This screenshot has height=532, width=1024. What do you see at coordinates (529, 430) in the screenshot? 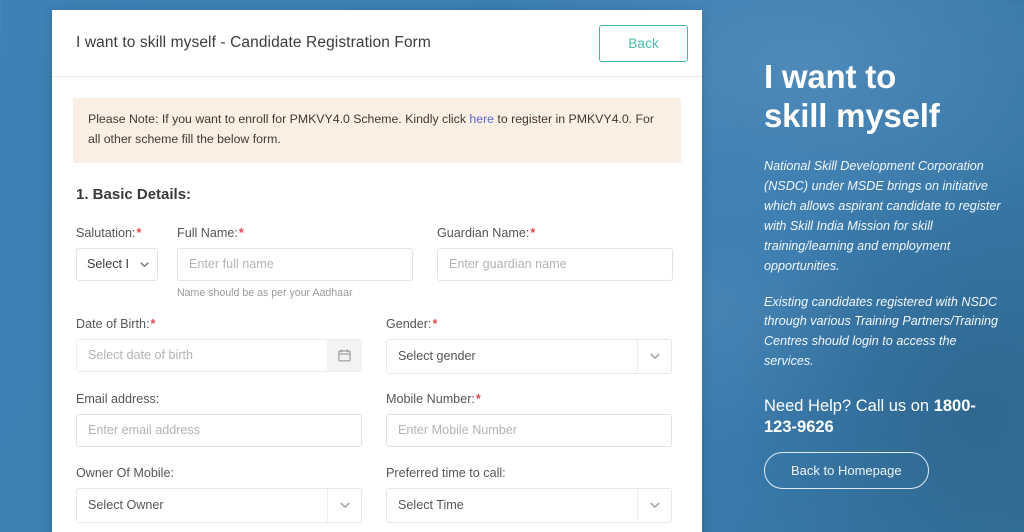
I see `mobile-input` at bounding box center [529, 430].